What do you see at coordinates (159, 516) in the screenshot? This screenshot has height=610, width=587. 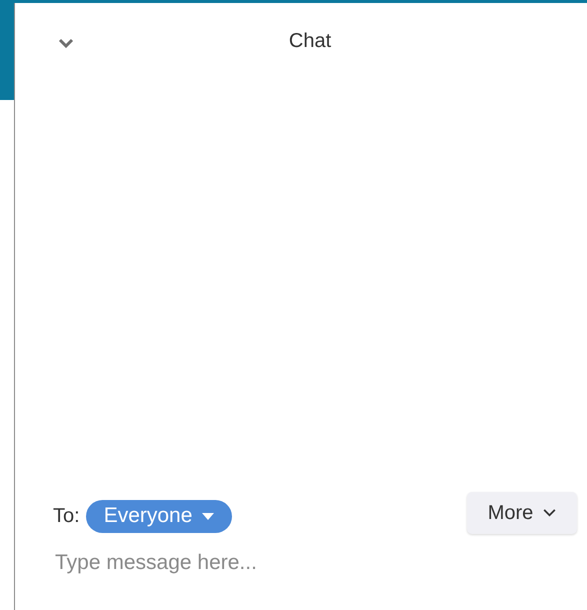 I see `recipient-dropdown: Everyone` at bounding box center [159, 516].